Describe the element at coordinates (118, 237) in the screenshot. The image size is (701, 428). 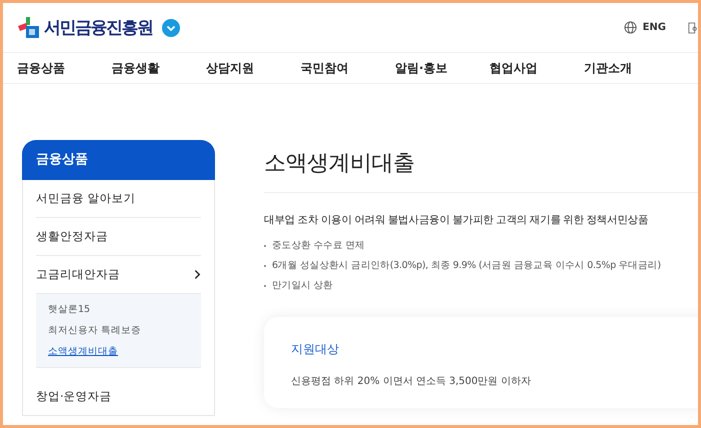
I see `sidebar-item: 생활안정자금` at that location.